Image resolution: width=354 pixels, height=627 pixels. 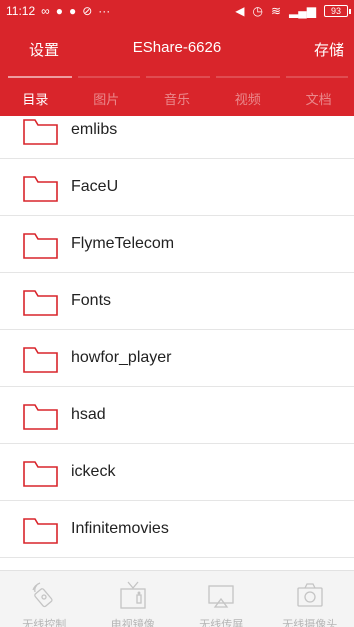 I want to click on device-name-title: EShare-6626, so click(x=177, y=47).